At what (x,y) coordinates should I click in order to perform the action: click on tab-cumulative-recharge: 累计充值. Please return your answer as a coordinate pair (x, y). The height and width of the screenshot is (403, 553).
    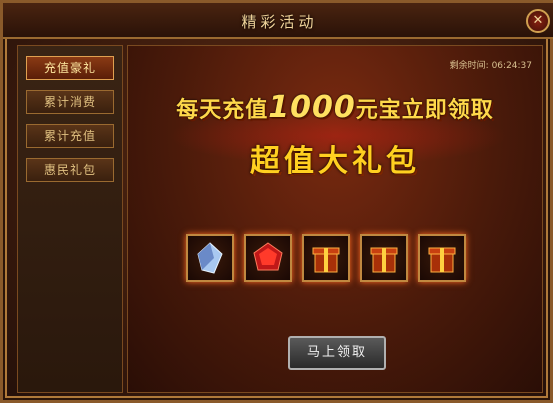
    Looking at the image, I should click on (70, 136).